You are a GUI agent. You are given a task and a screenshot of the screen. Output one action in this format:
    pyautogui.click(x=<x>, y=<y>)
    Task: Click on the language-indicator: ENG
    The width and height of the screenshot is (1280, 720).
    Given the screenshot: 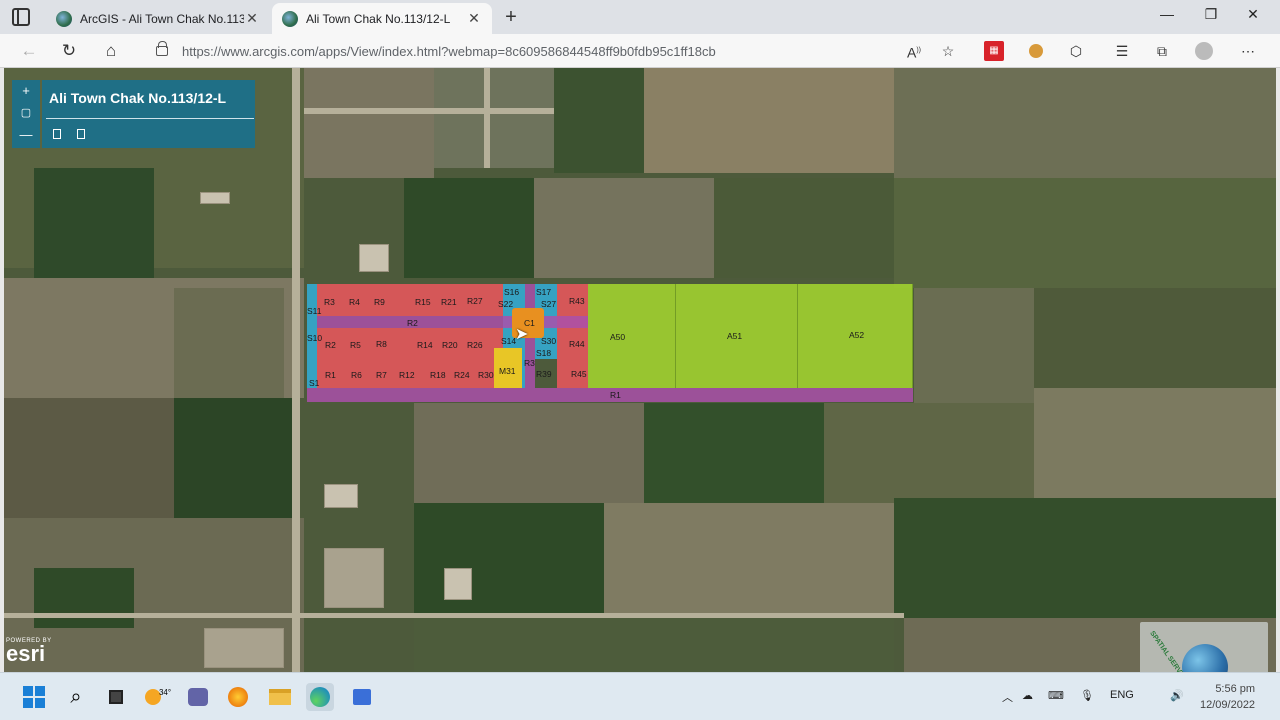 What is the action you would take?
    pyautogui.click(x=1122, y=695)
    